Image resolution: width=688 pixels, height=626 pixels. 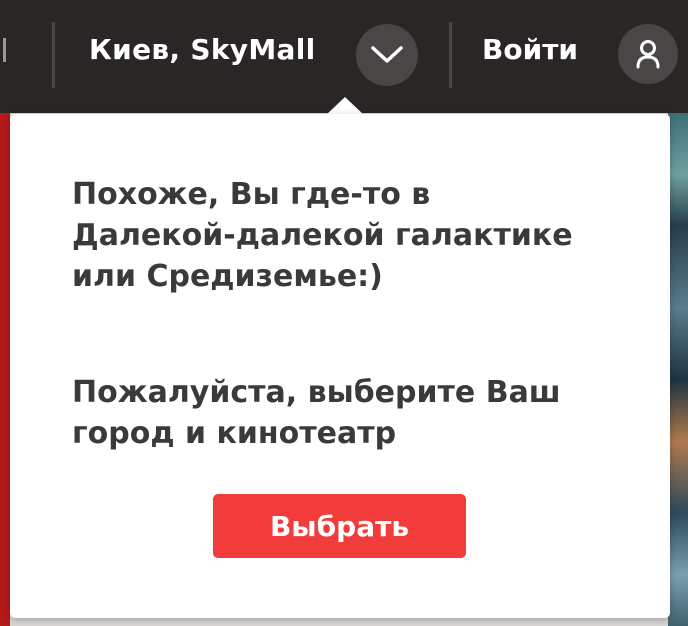 I want to click on cut-off-nav-item, so click(x=3, y=50).